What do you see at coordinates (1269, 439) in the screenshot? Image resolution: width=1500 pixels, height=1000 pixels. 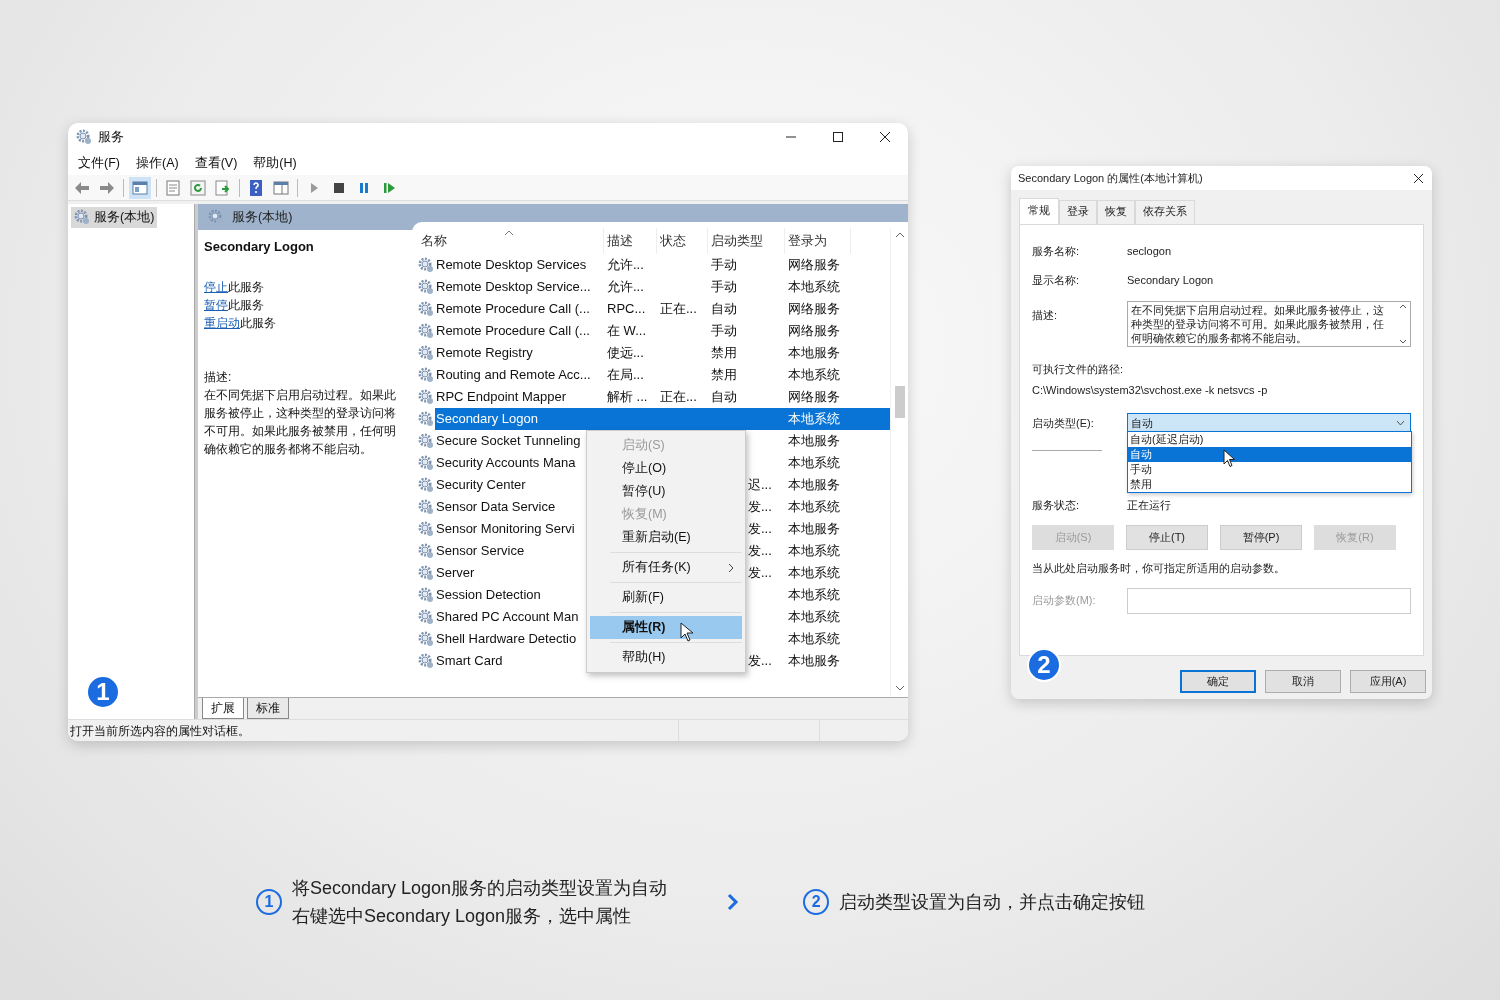 I see `dropdown-option: 自动(延迟启动)` at bounding box center [1269, 439].